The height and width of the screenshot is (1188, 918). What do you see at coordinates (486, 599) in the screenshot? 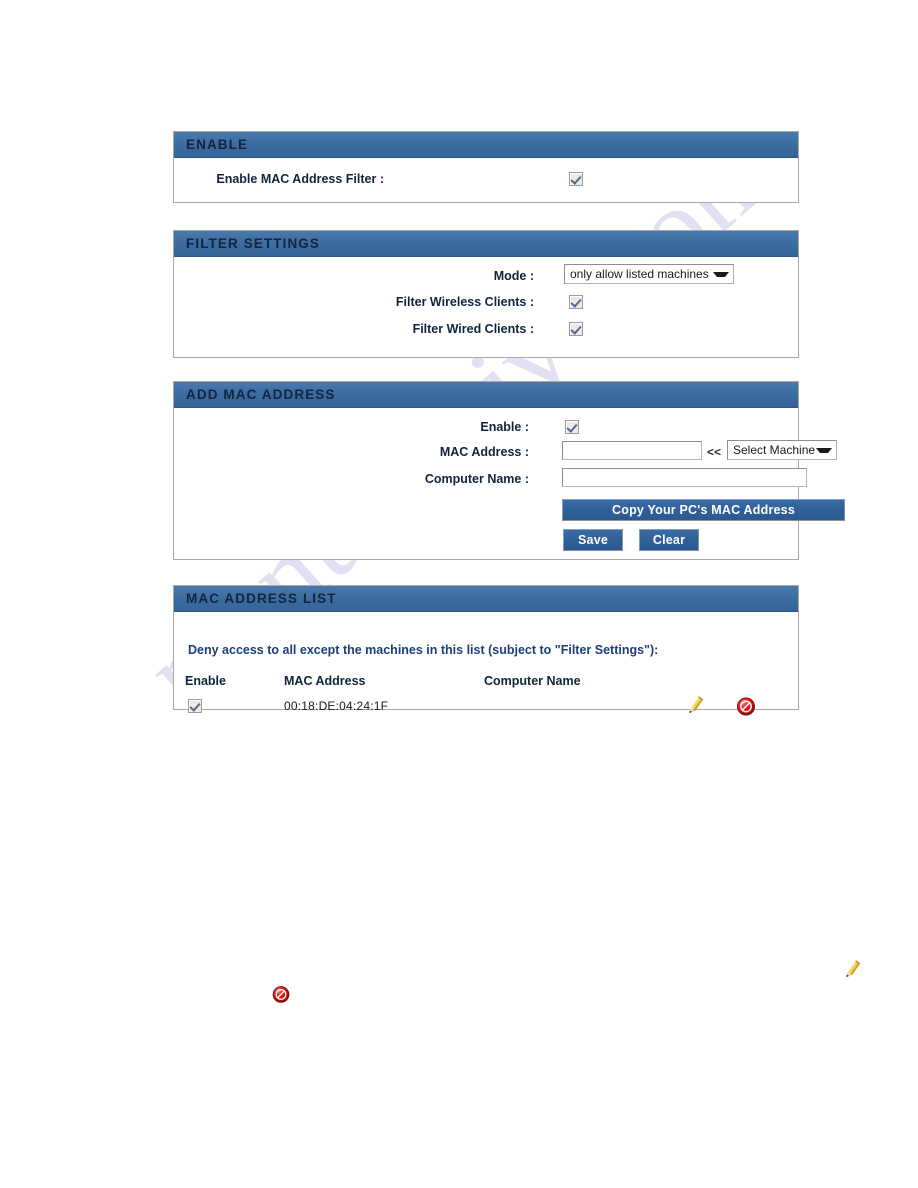
I see `panel-mac-list-title: MAC ADDRESS LIST` at bounding box center [486, 599].